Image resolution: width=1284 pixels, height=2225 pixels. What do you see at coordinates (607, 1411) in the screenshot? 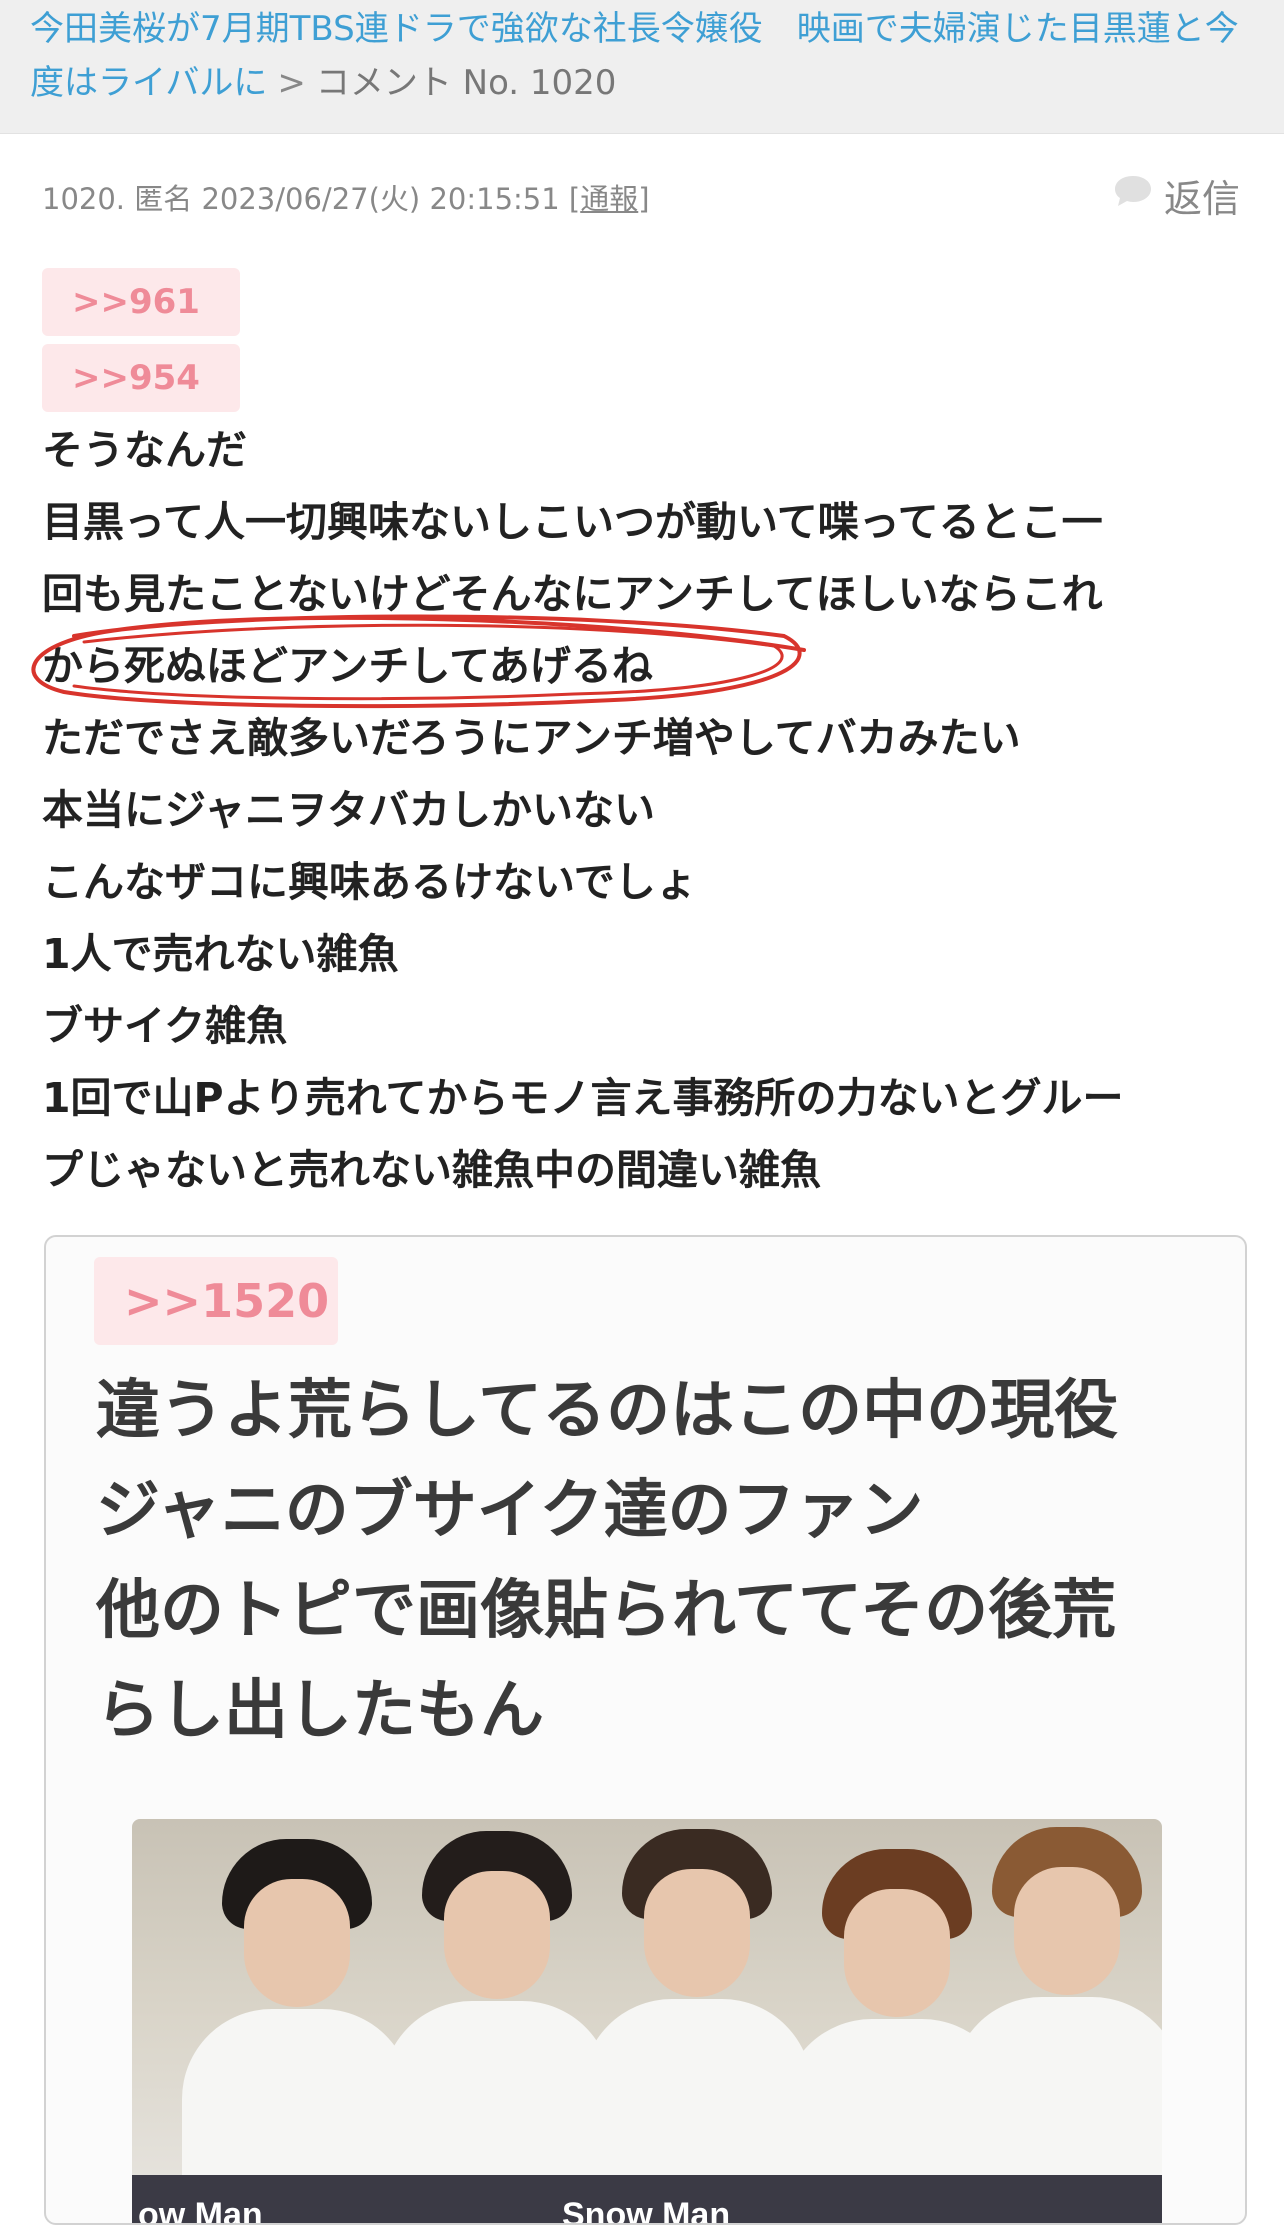
I see `quoted-line: 違うよ荒らしてるのはこの中の現役` at bounding box center [607, 1411].